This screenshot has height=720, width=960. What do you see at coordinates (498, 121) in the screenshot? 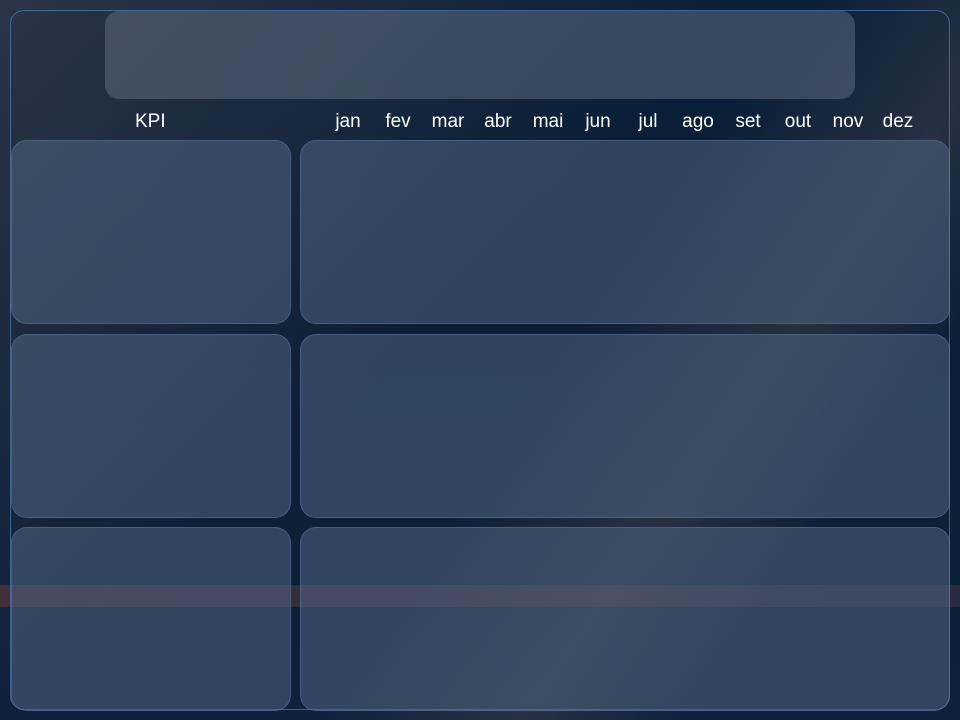
I see `month-header-abr: abr` at bounding box center [498, 121].